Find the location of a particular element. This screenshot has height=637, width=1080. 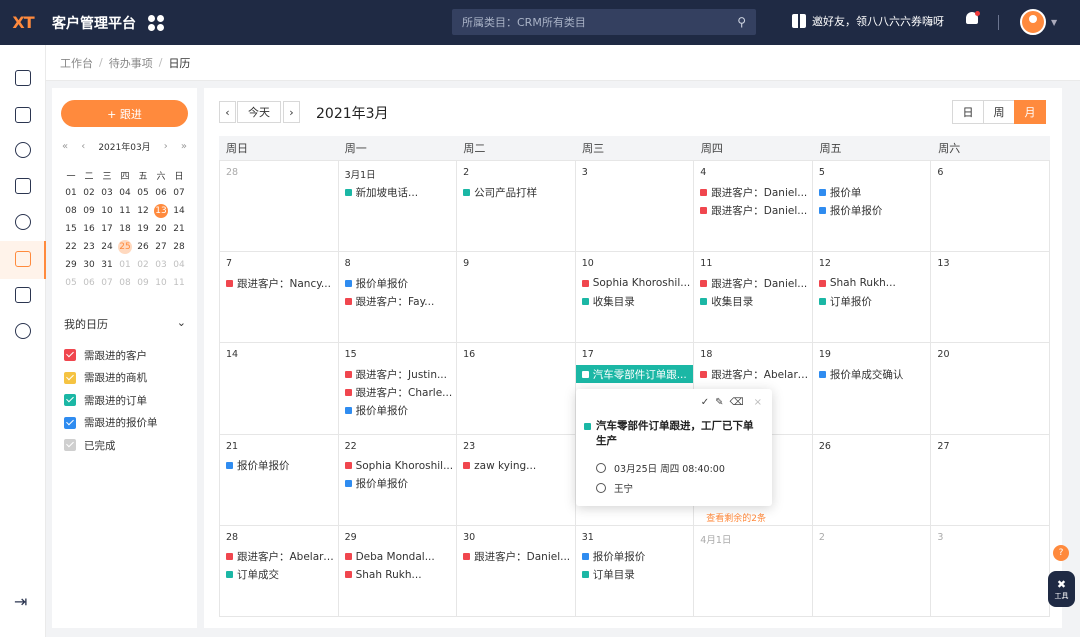

apps-icon is located at coordinates (156, 22).